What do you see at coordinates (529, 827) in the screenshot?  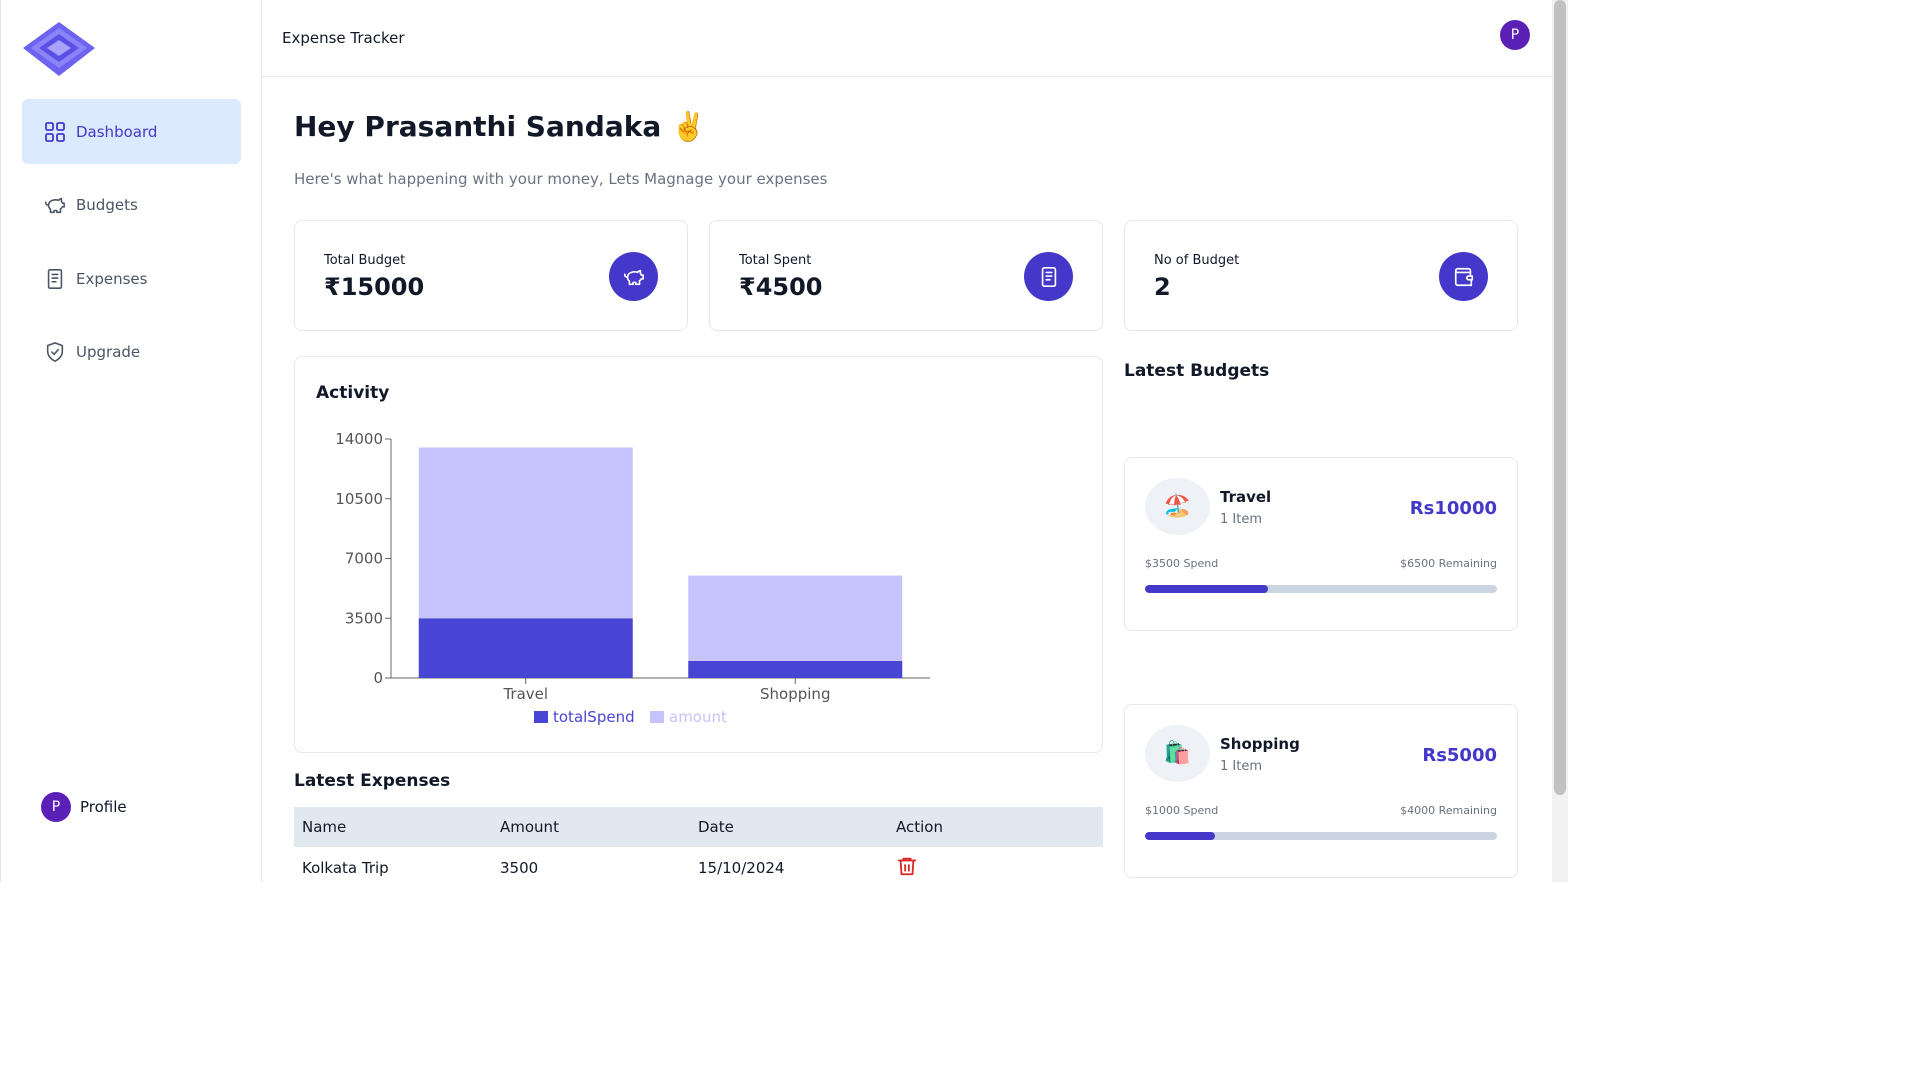 I see `column-header: Amount` at bounding box center [529, 827].